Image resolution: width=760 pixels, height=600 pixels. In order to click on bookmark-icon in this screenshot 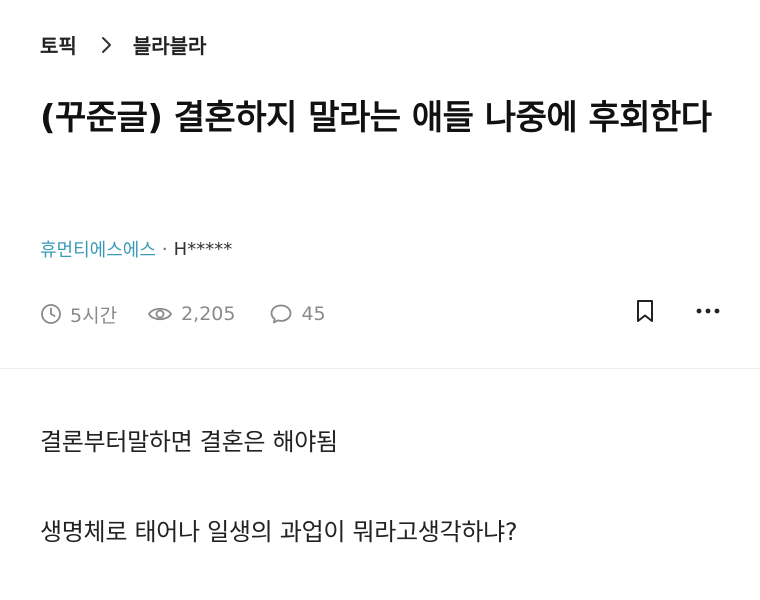, I will do `click(645, 311)`.